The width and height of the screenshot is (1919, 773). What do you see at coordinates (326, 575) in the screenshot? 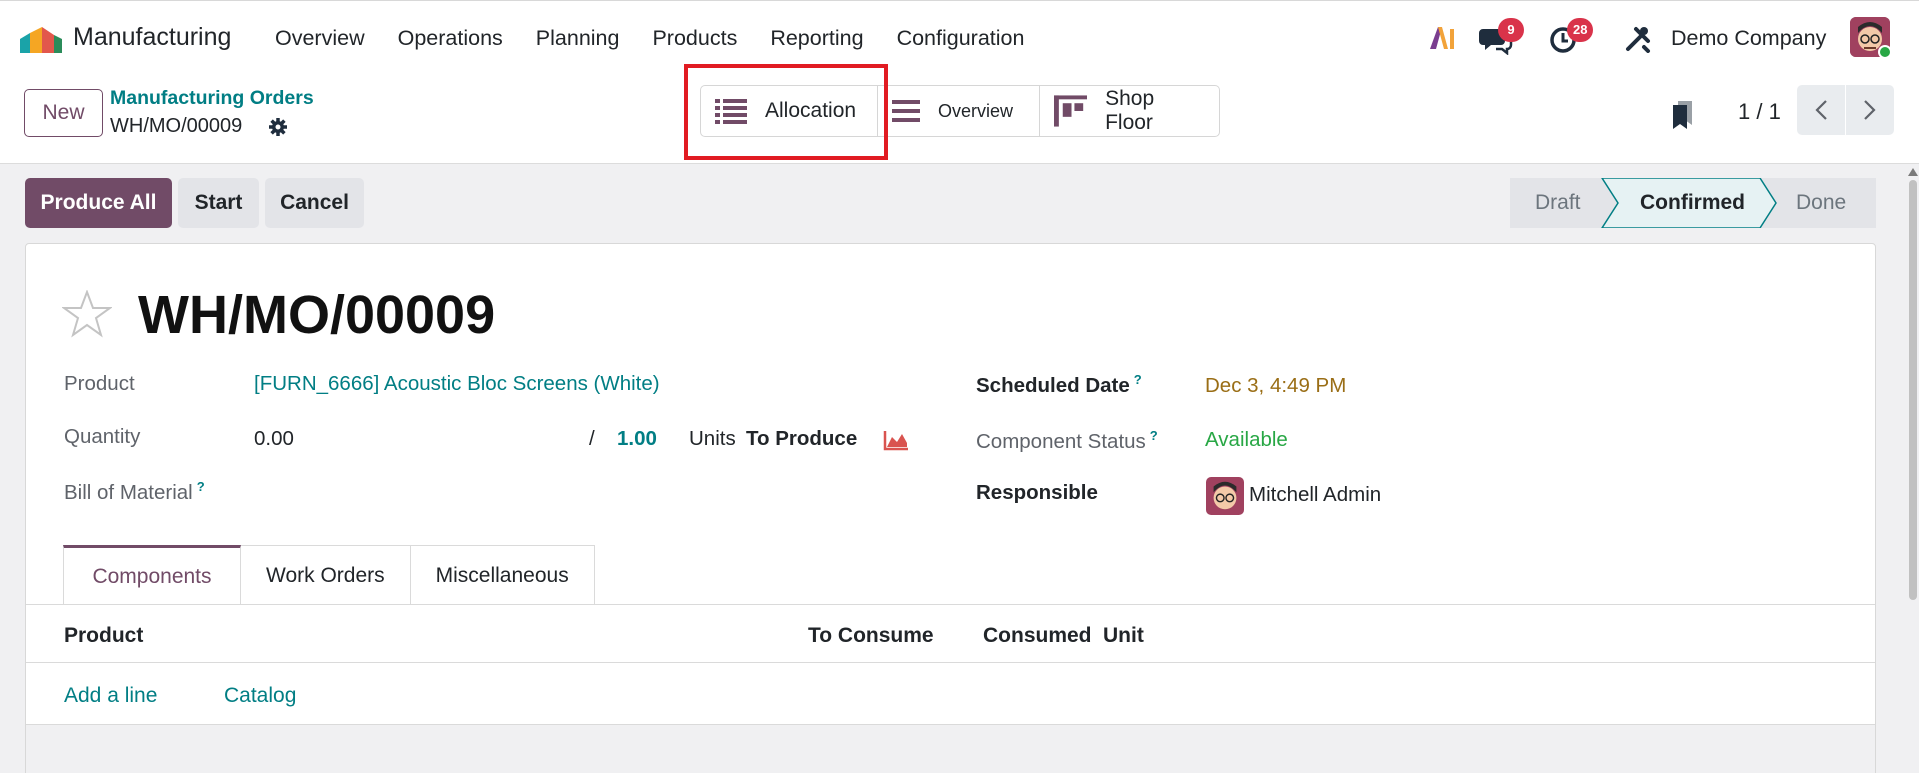
I see `tab-work-orders: Work Orders` at bounding box center [326, 575].